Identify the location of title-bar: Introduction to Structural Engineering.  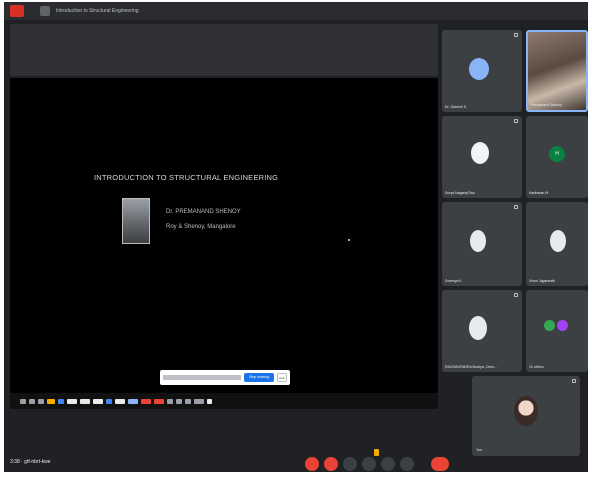
(296, 11).